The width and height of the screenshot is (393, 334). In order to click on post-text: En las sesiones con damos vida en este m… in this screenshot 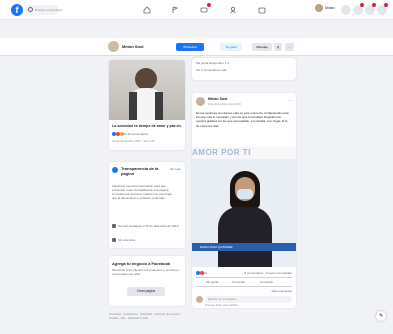, I will do `click(242, 119)`.